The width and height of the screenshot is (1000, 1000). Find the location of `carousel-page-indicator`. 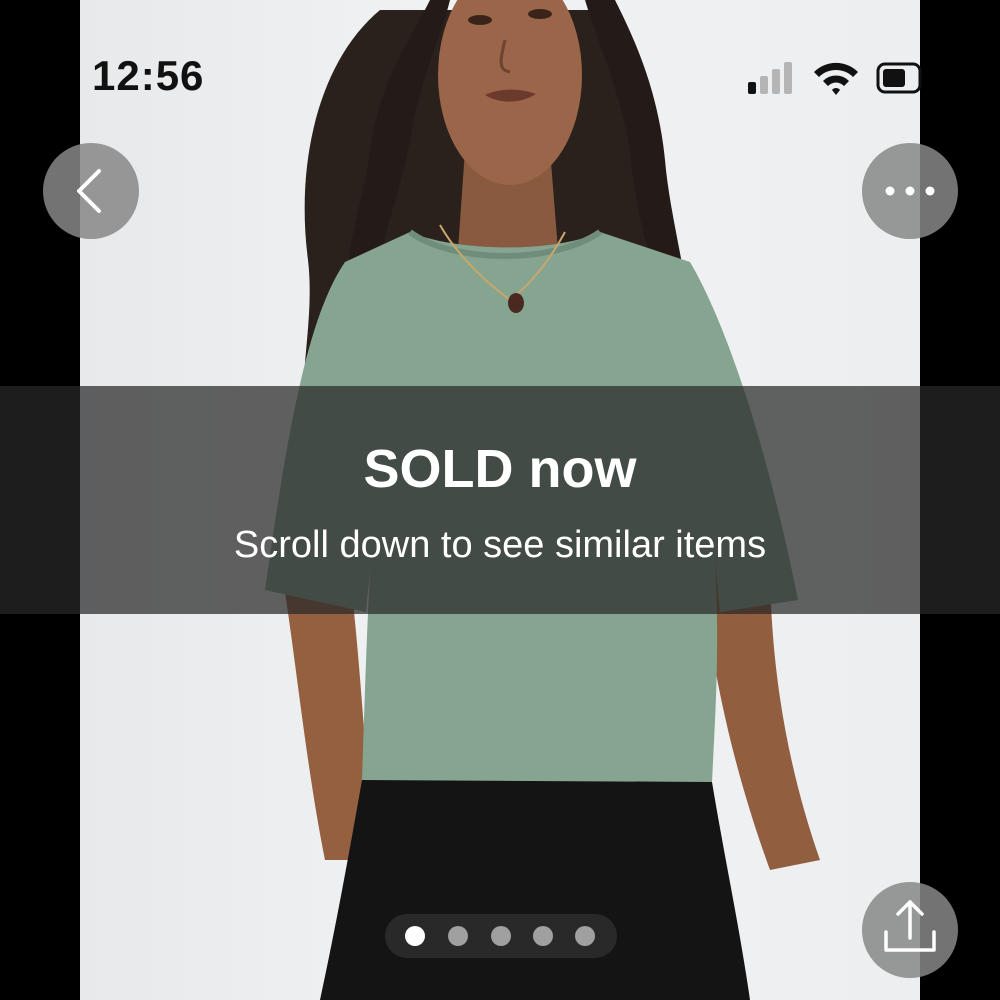

carousel-page-indicator is located at coordinates (501, 936).